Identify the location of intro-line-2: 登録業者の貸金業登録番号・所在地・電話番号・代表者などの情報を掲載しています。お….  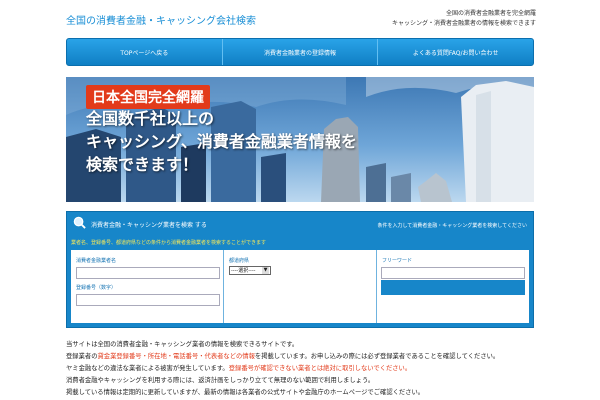
(301, 357).